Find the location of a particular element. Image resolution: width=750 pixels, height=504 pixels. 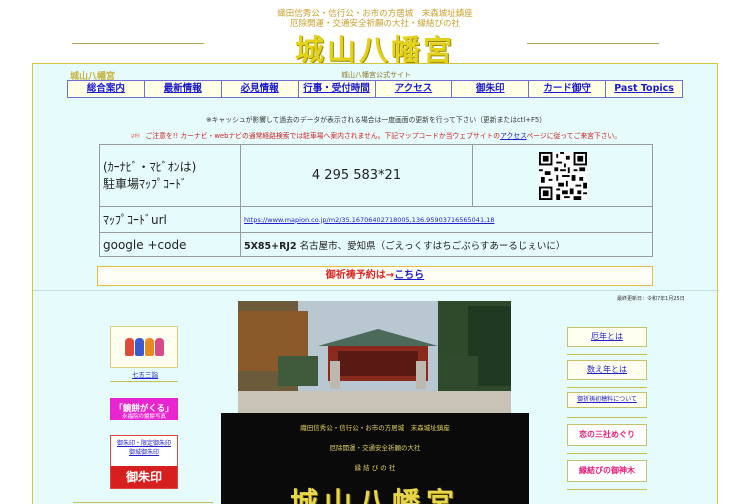

children-illustration is located at coordinates (144, 347).